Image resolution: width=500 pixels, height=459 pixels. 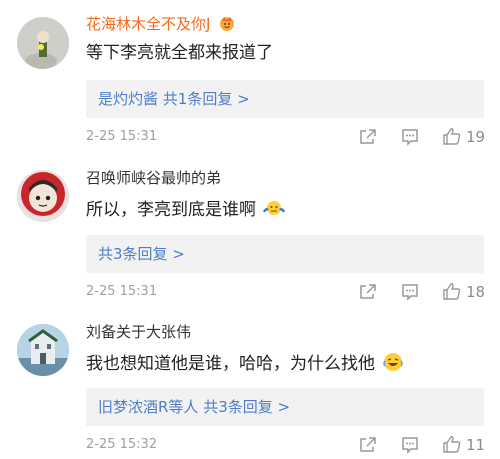 I want to click on reply-preview: 是灼灼酱 共1条回复 >, so click(x=285, y=99).